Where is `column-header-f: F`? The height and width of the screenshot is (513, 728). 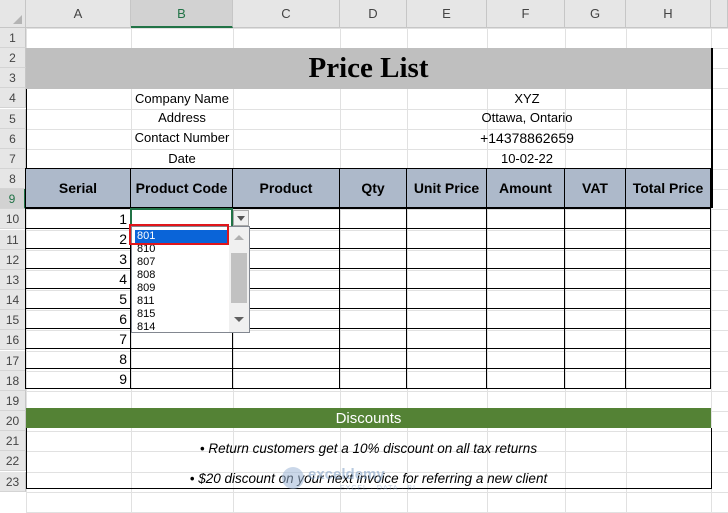 column-header-f: F is located at coordinates (526, 14).